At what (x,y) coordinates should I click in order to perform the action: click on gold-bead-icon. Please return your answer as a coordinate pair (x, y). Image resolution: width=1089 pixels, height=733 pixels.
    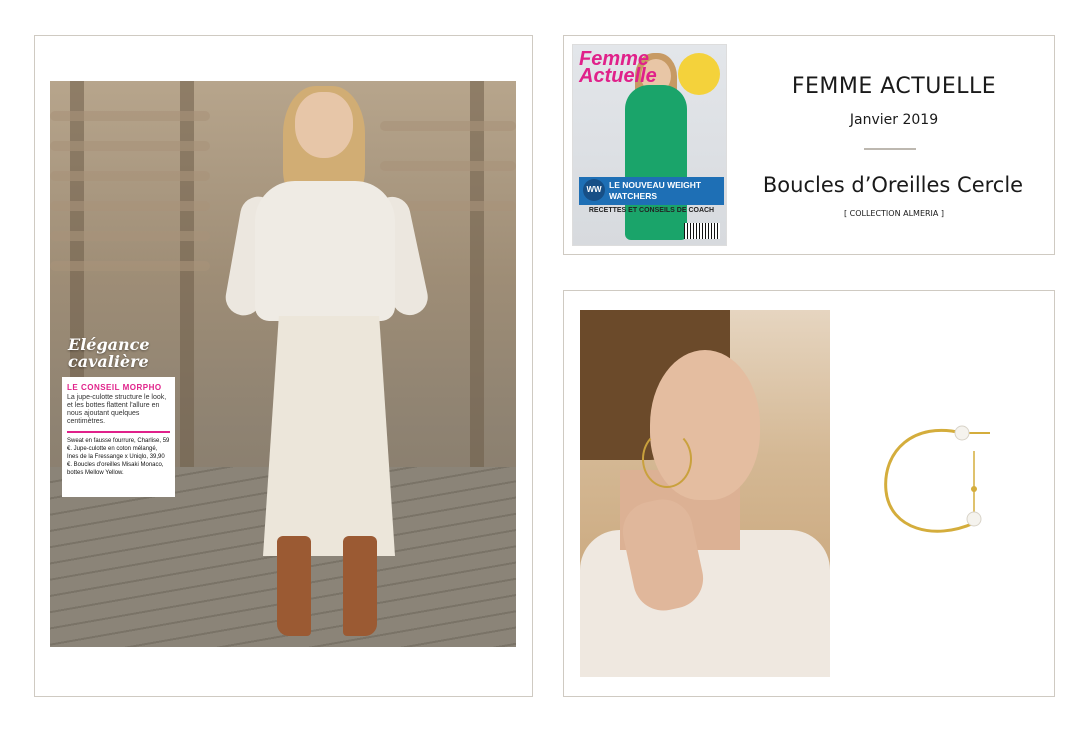
    Looking at the image, I should click on (974, 489).